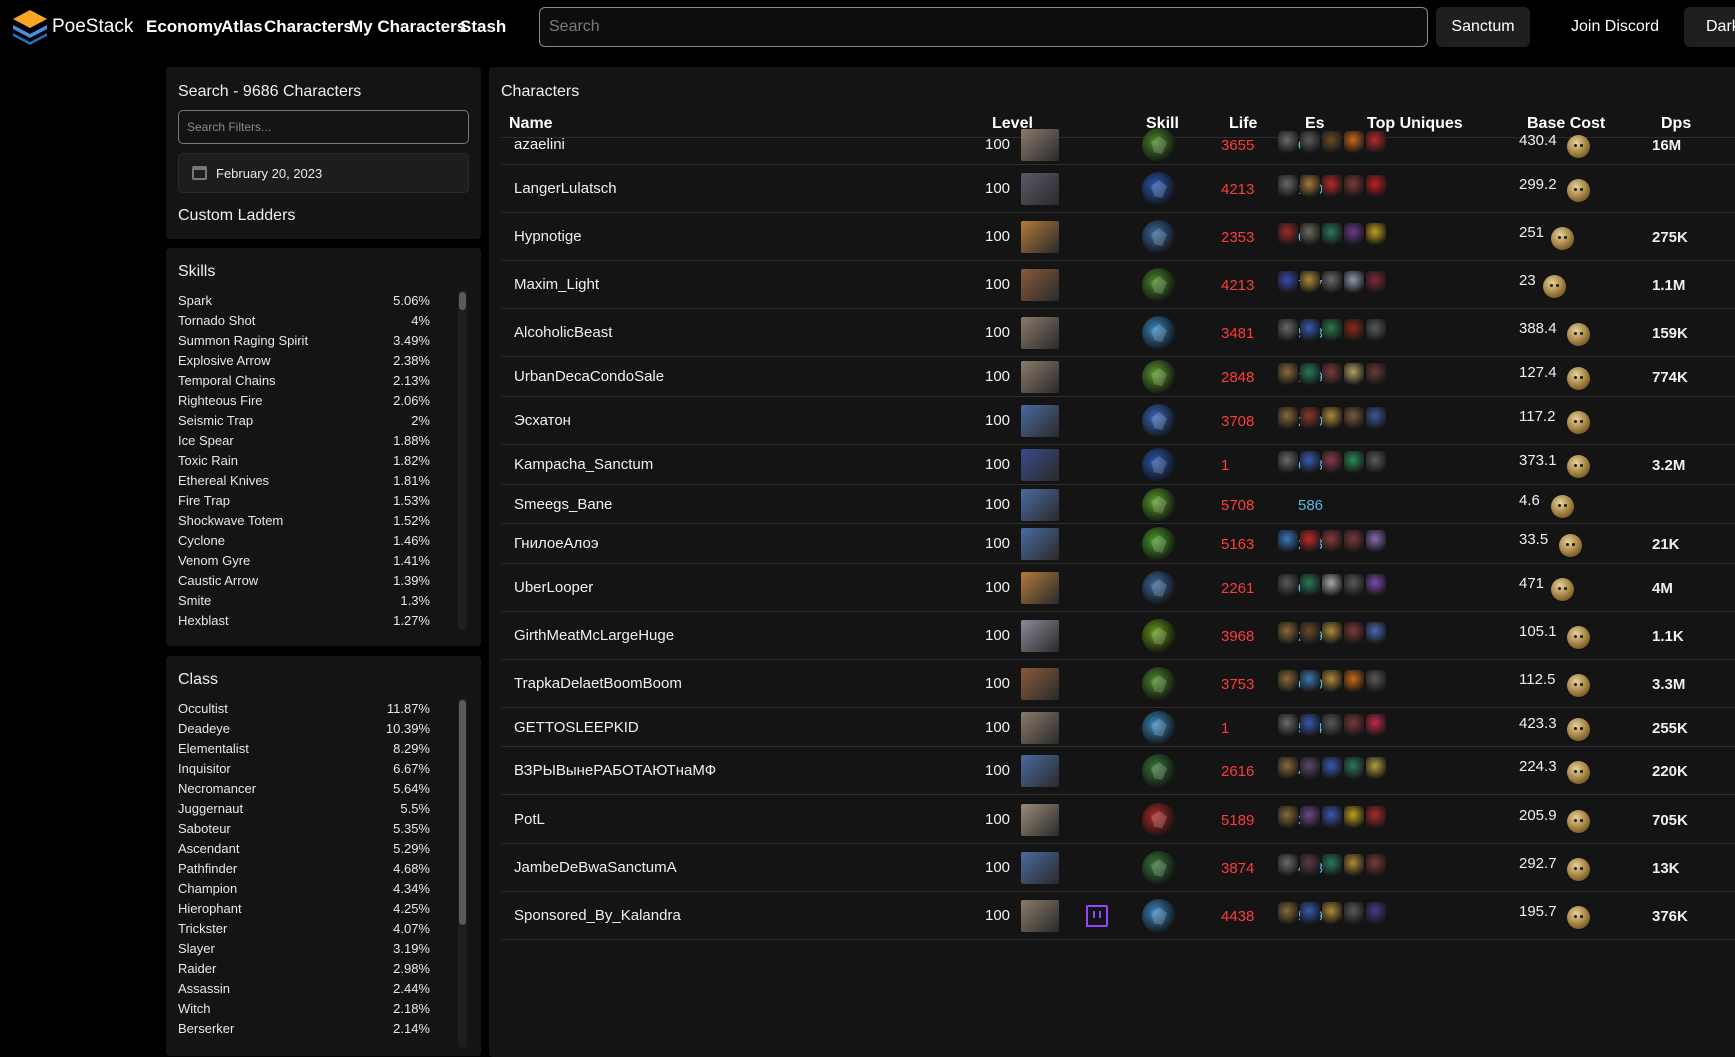 This screenshot has width=1735, height=1057. I want to click on skill-list-item: Seismic Trap 2%, so click(304, 420).